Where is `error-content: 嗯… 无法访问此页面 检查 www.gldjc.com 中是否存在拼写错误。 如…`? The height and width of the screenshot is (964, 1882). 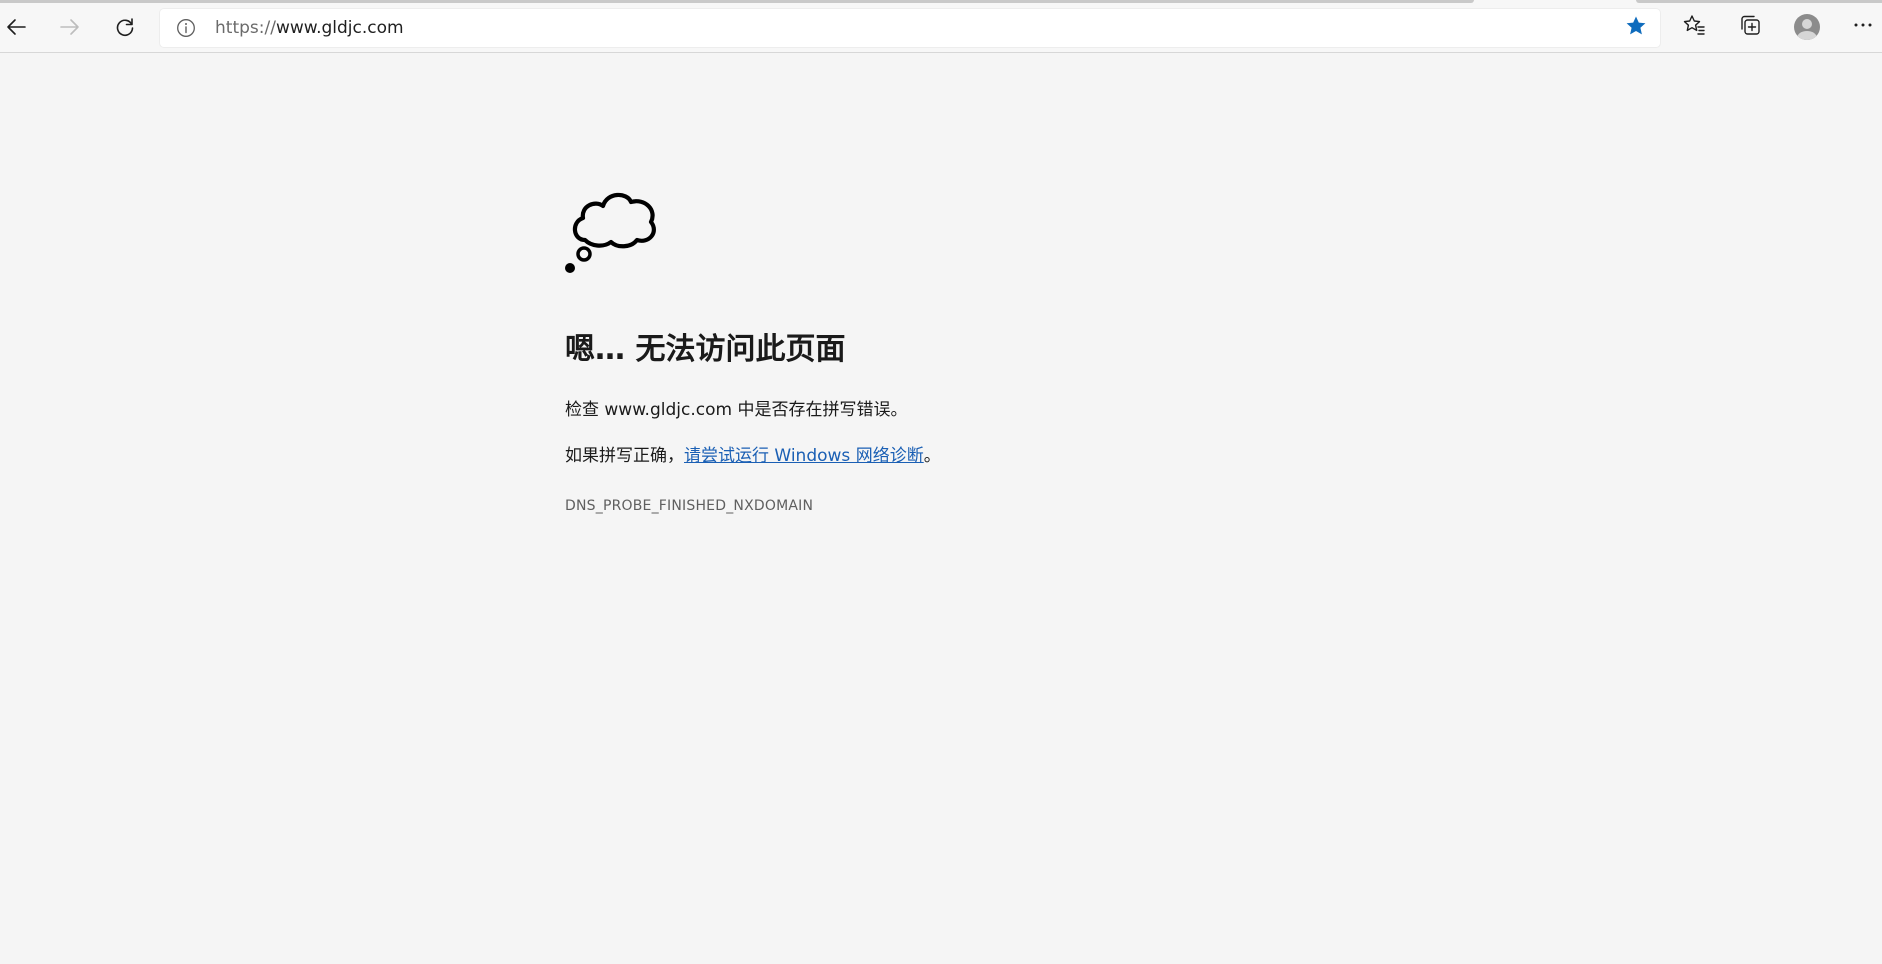 error-content: 嗯… 无法访问此页面 检查 www.gldjc.com 中是否存在拼写错误。 如… is located at coordinates (965, 348).